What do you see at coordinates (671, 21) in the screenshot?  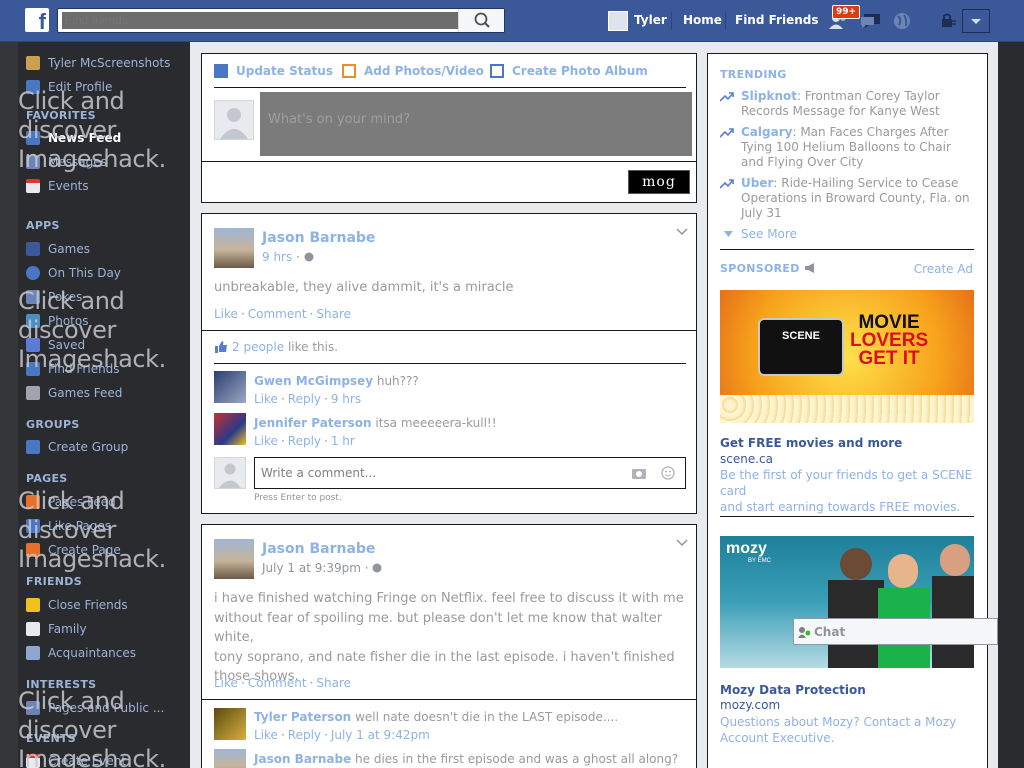 I see `nav-divider` at bounding box center [671, 21].